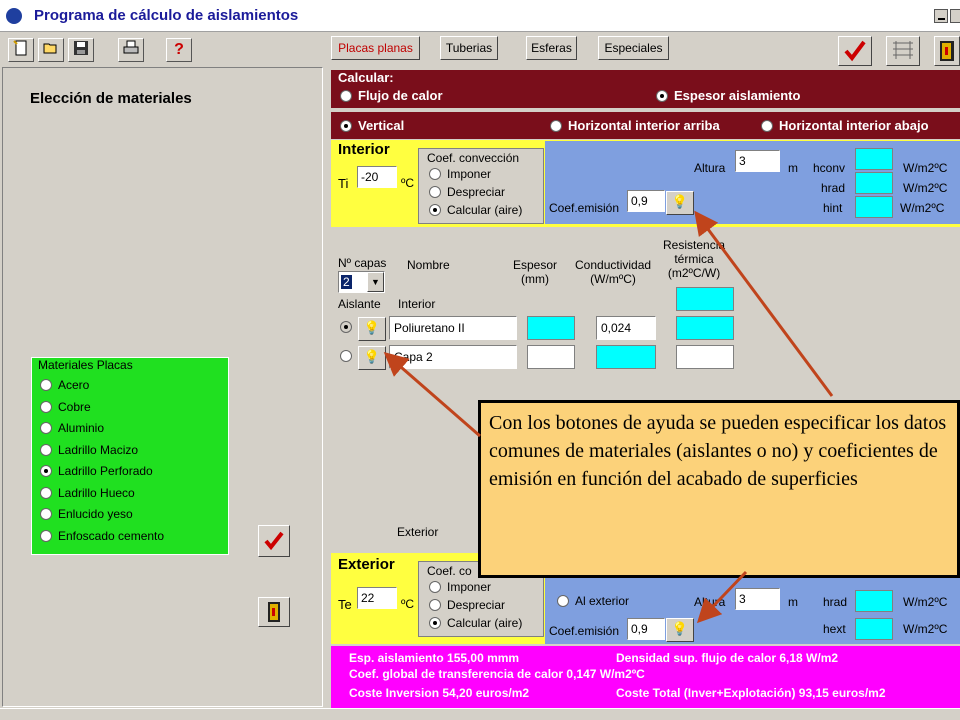  I want to click on arrow-to-interior-help, so click(764, 303).